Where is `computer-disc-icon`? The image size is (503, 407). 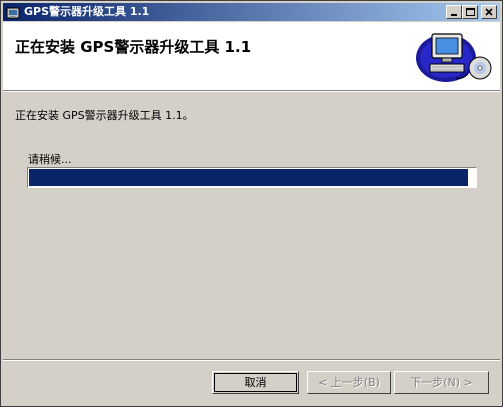
computer-disc-icon is located at coordinates (454, 57).